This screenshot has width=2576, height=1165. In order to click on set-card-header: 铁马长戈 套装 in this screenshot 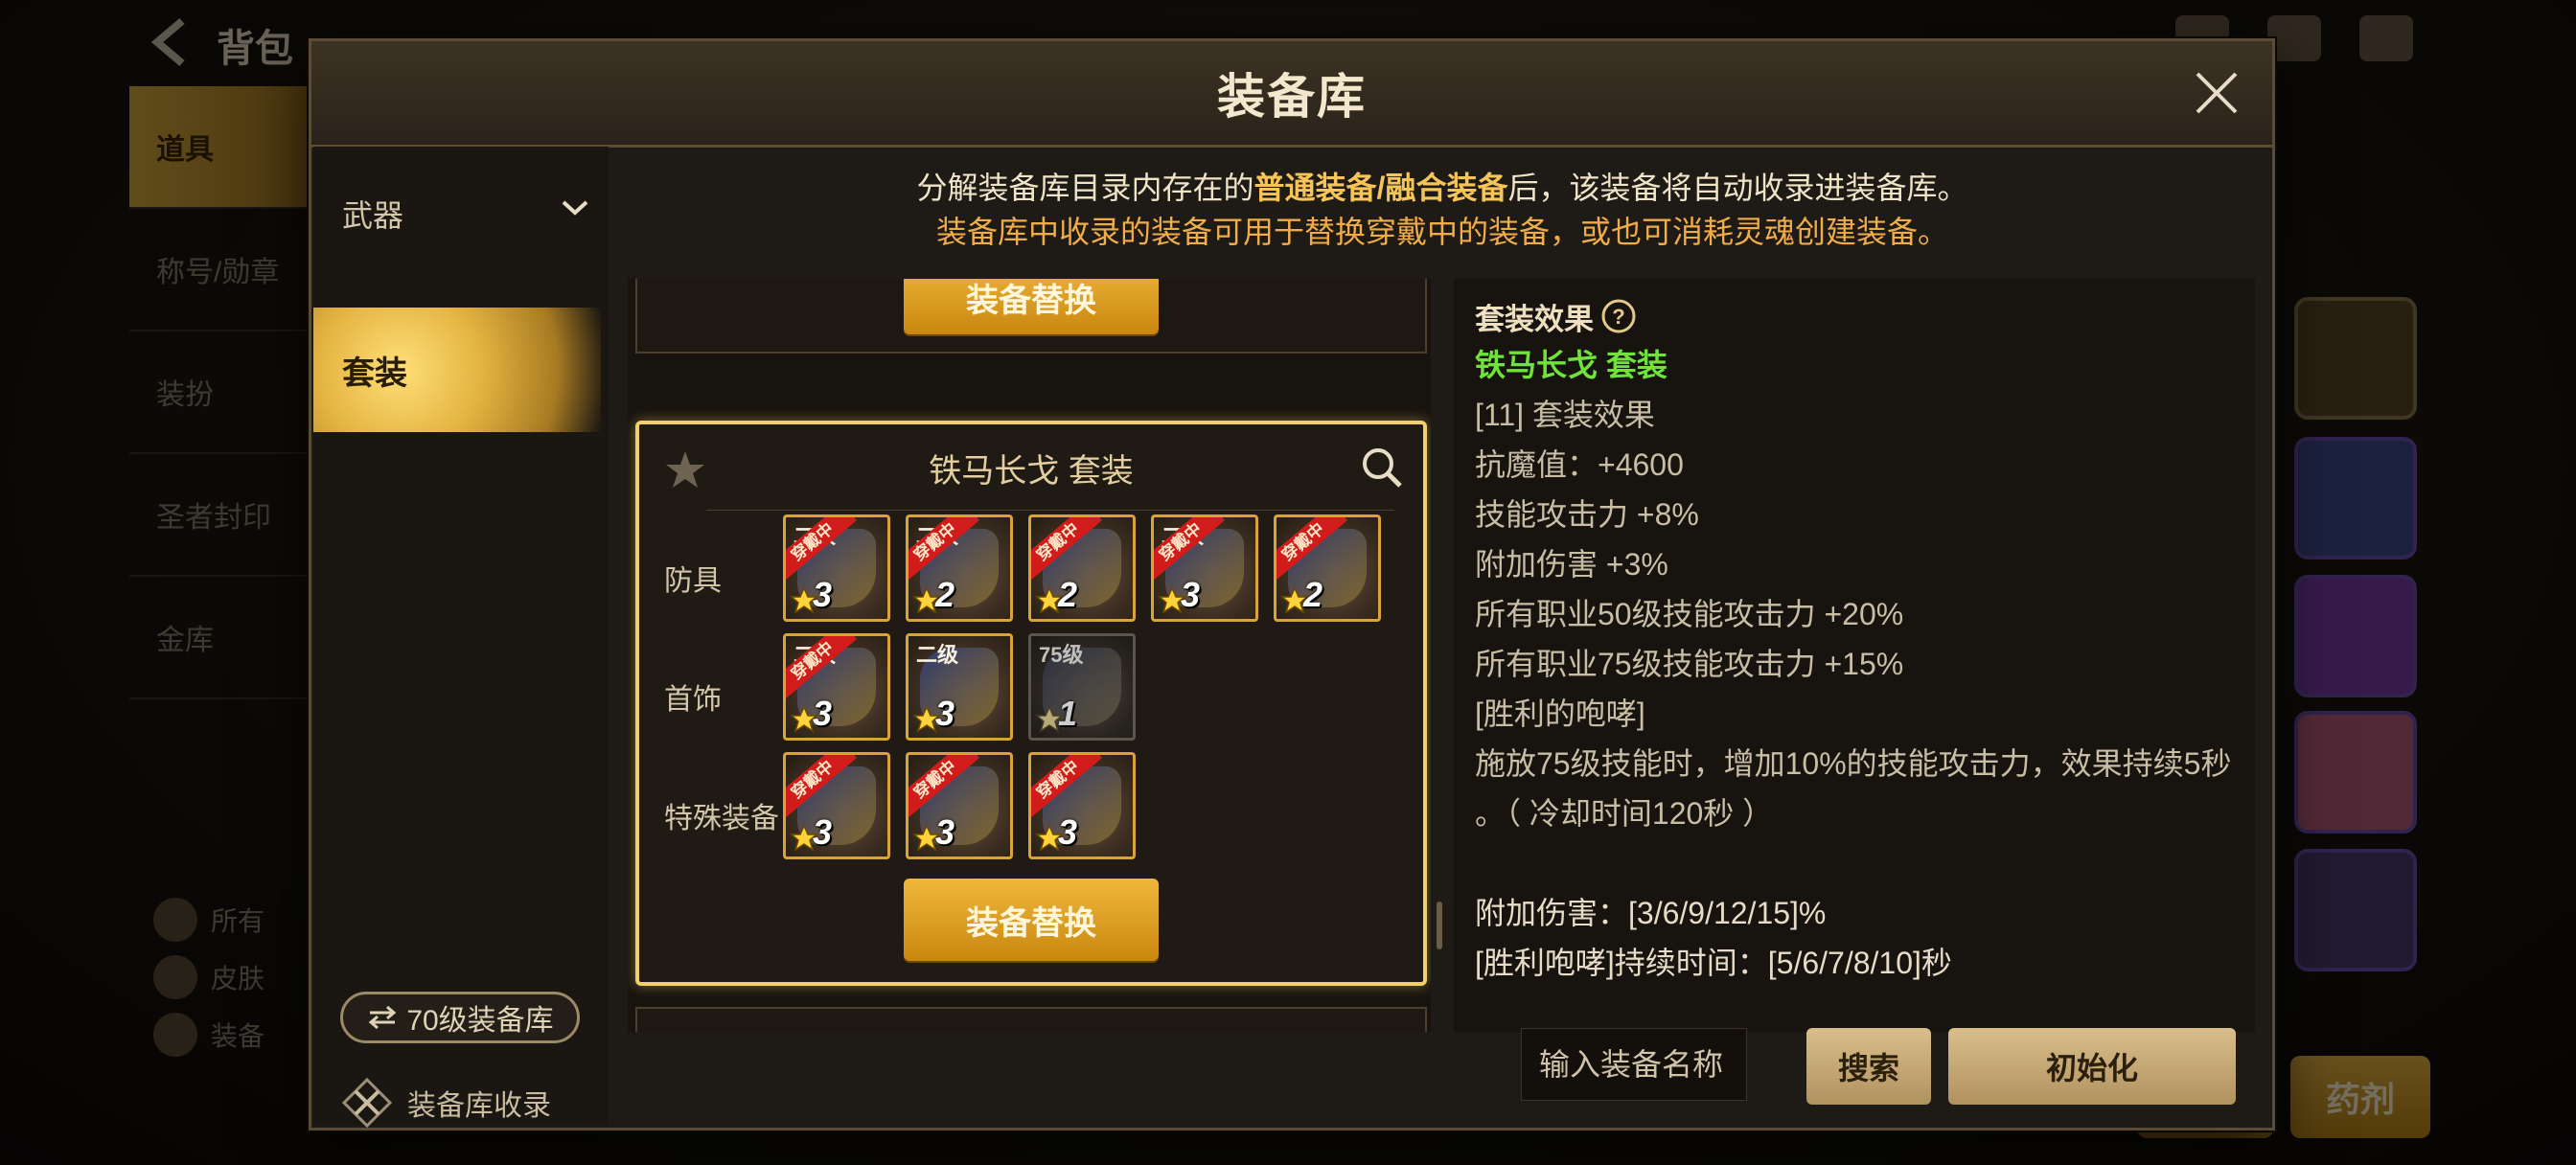, I will do `click(1031, 467)`.